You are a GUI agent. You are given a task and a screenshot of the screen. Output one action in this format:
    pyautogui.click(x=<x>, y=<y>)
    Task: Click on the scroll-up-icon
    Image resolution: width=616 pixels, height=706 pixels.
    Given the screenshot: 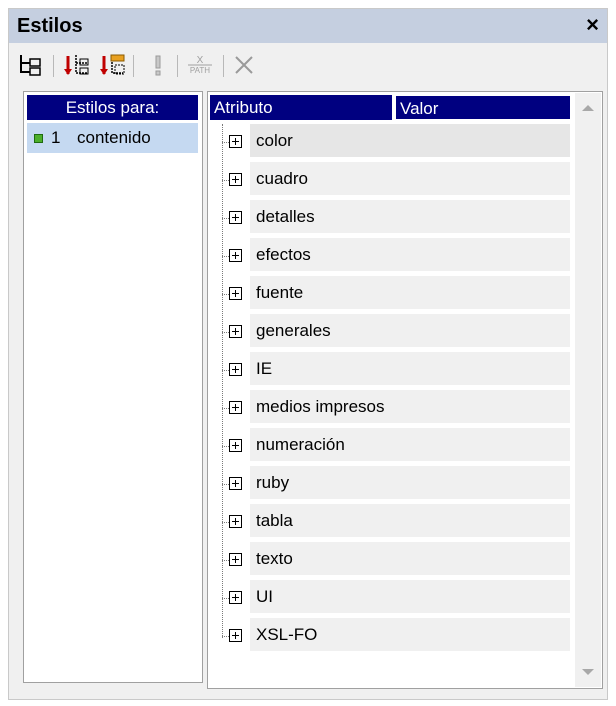 What is the action you would take?
    pyautogui.click(x=588, y=108)
    